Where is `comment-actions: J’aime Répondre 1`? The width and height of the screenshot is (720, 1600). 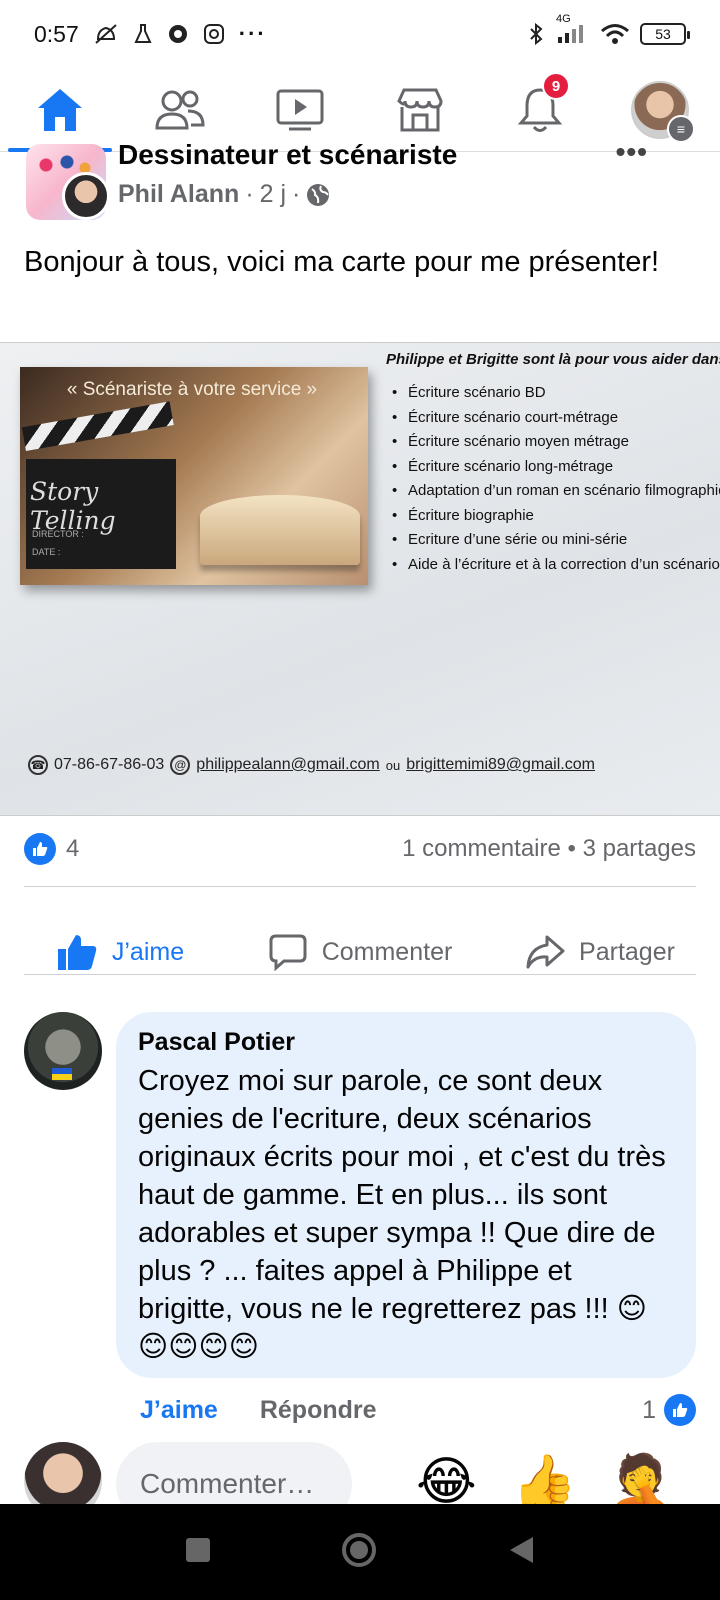
comment-actions: J’aime Répondre 1 is located at coordinates (418, 1410).